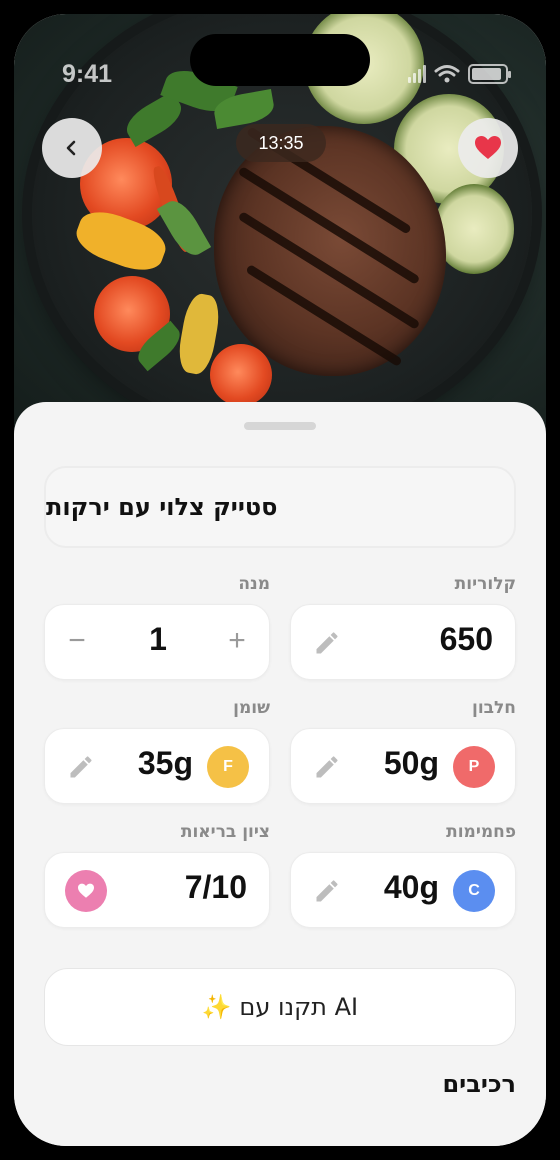  I want to click on calories-card: 650, so click(403, 642).